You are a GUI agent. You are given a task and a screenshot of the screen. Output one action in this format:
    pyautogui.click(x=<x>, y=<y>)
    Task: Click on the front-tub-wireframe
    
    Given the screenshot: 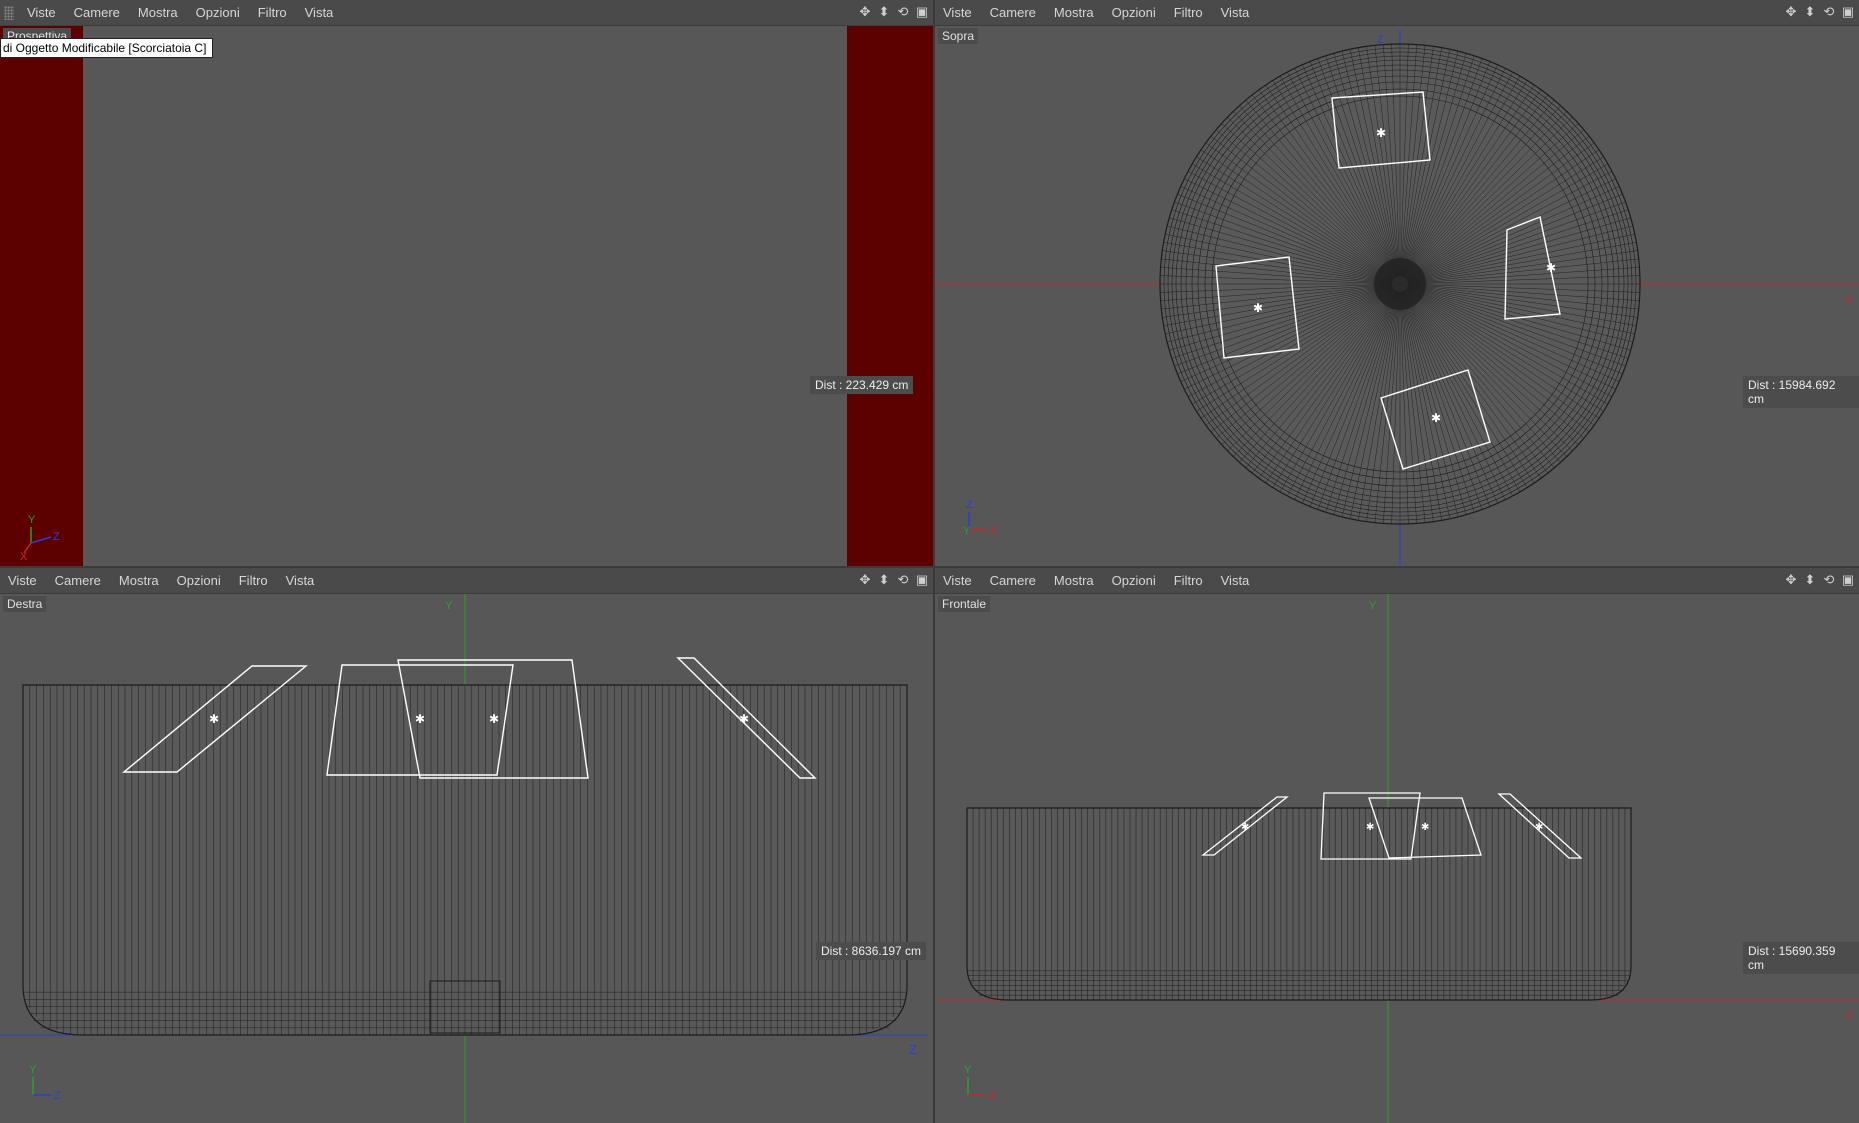 What is the action you would take?
    pyautogui.click(x=1299, y=904)
    